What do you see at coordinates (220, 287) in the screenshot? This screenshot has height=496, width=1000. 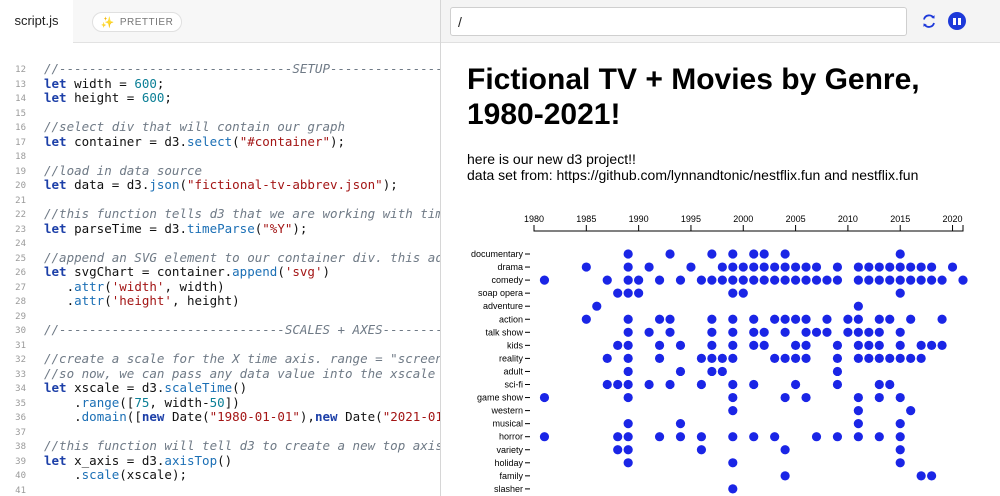 I see `code-line: 27 .attr('width', width)` at bounding box center [220, 287].